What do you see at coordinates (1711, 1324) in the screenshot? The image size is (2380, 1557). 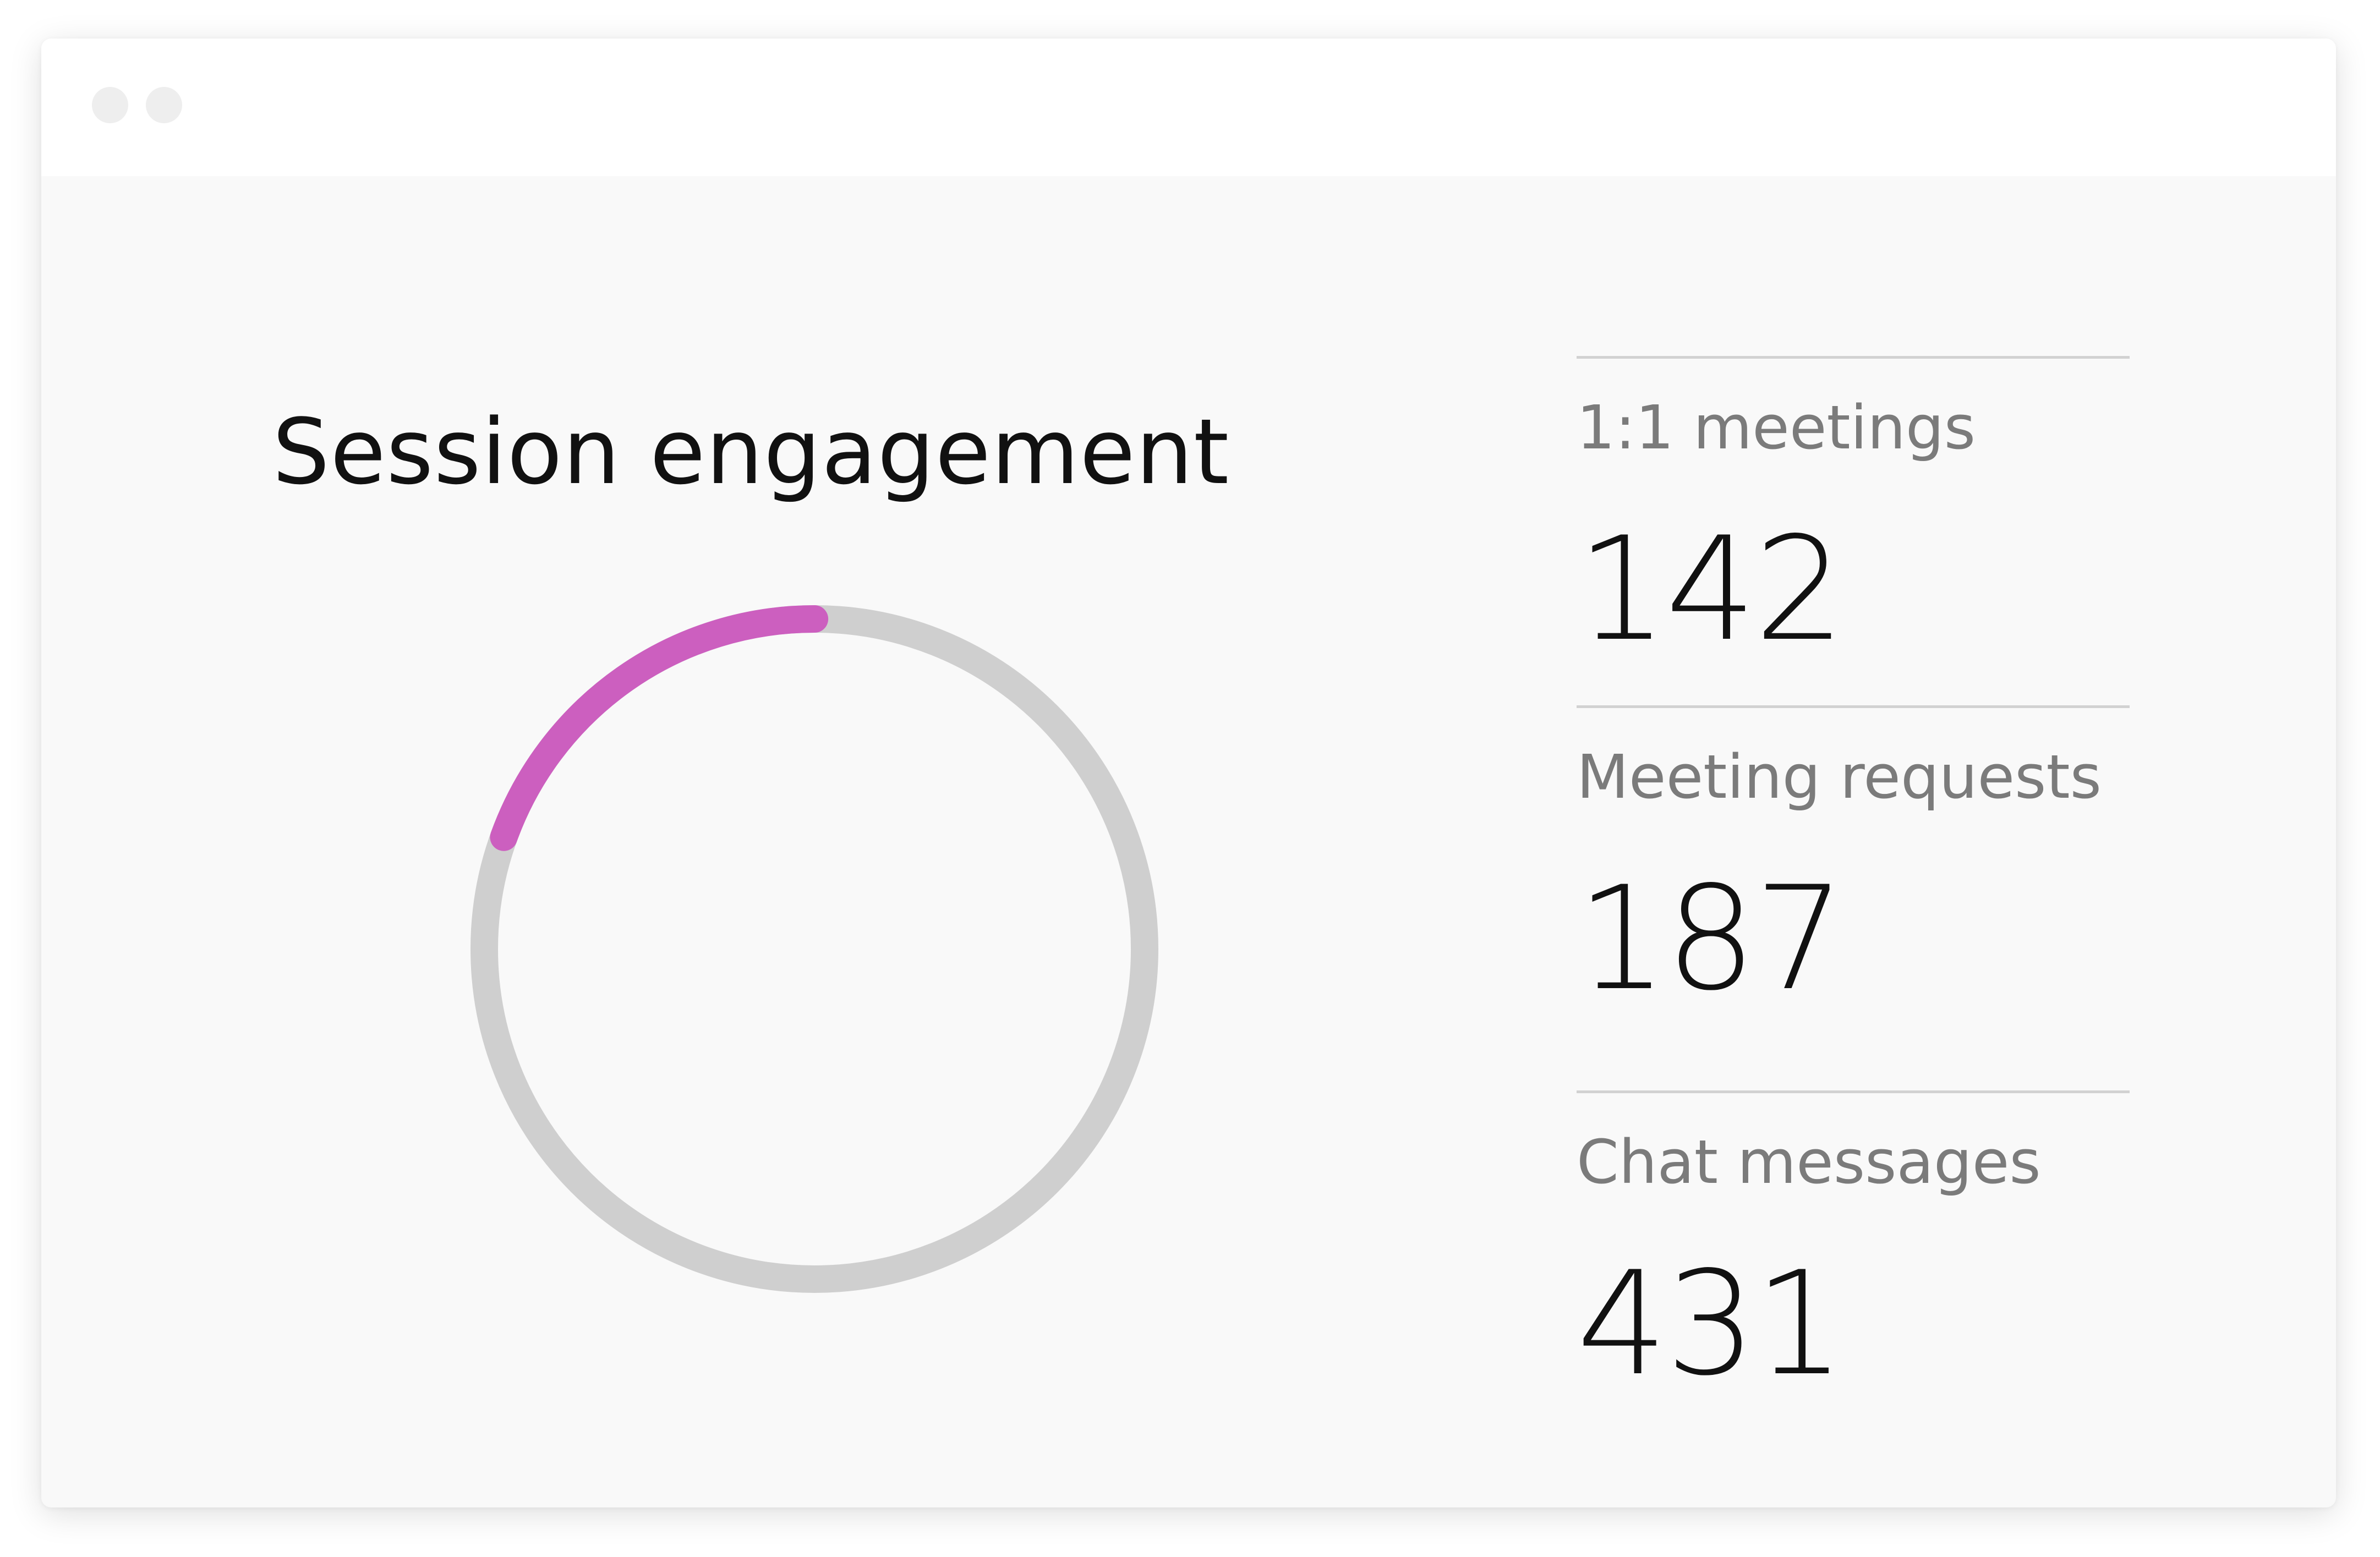 I see `stat-value: 431` at bounding box center [1711, 1324].